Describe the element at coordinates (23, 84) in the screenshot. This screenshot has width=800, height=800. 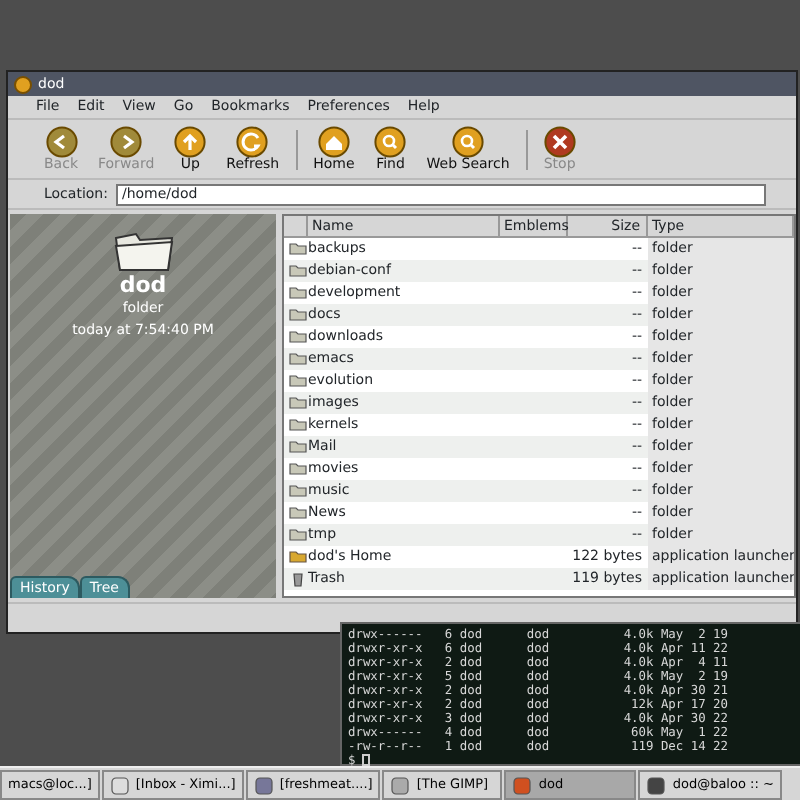
I see `window-icon` at that location.